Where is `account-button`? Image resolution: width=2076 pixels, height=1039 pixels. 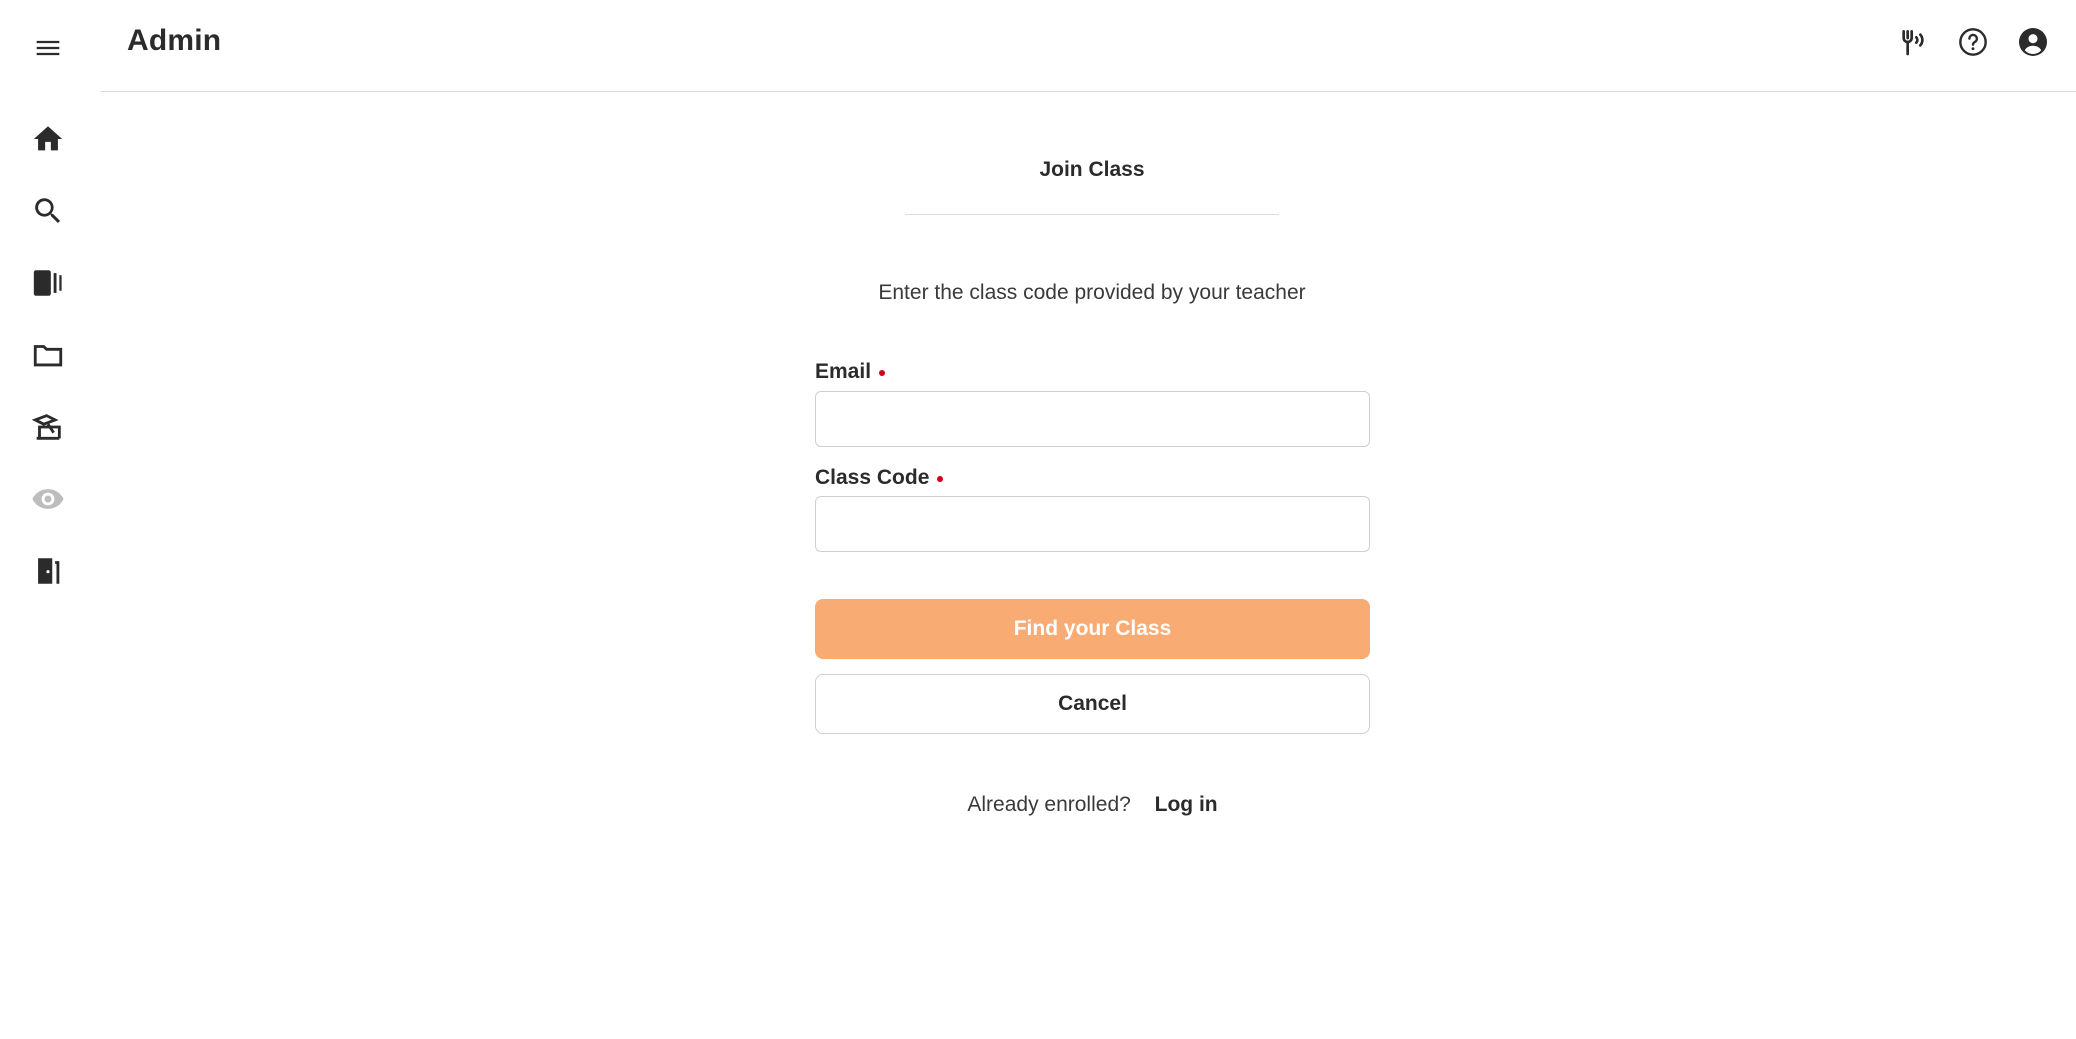
account-button is located at coordinates (2033, 42).